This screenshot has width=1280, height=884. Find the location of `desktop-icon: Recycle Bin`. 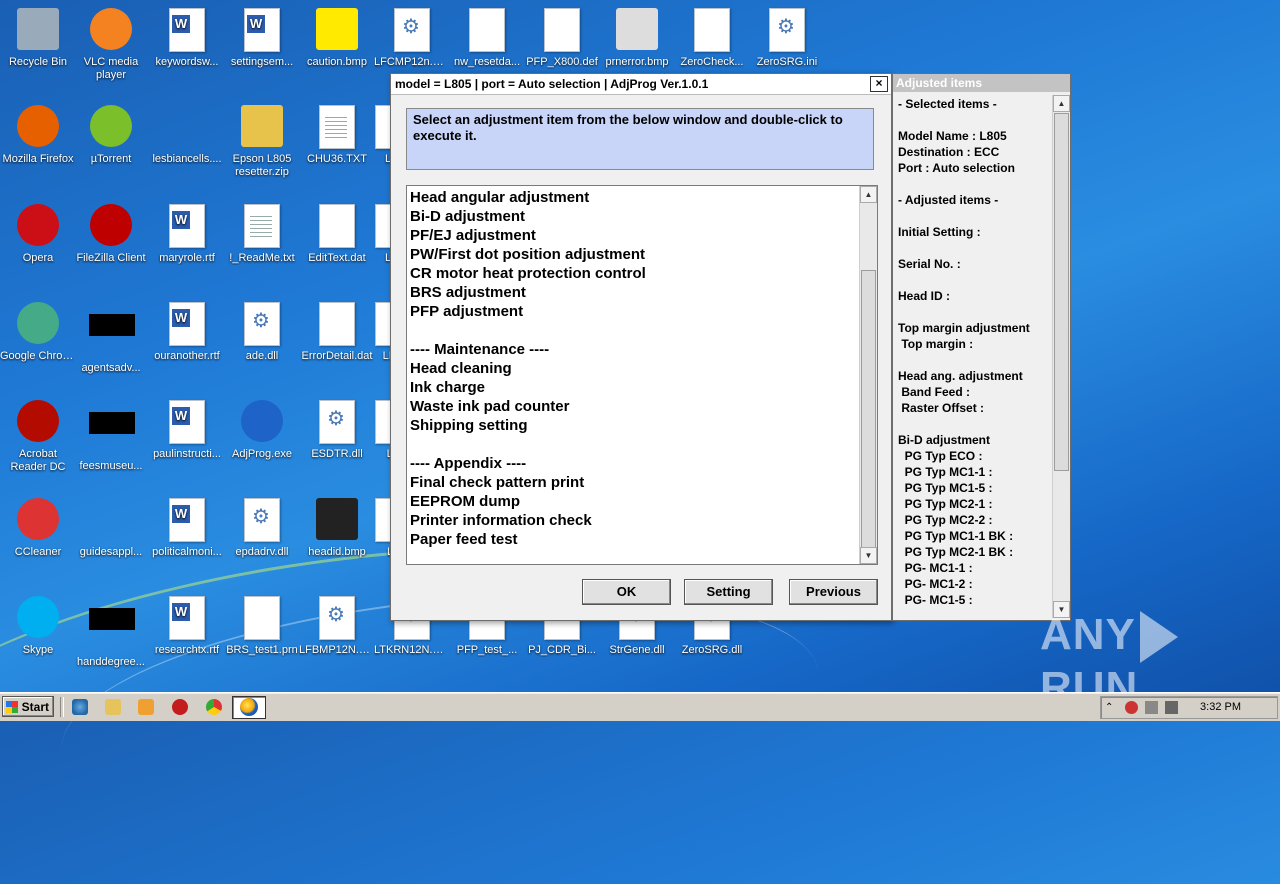

desktop-icon: Recycle Bin is located at coordinates (38, 38).